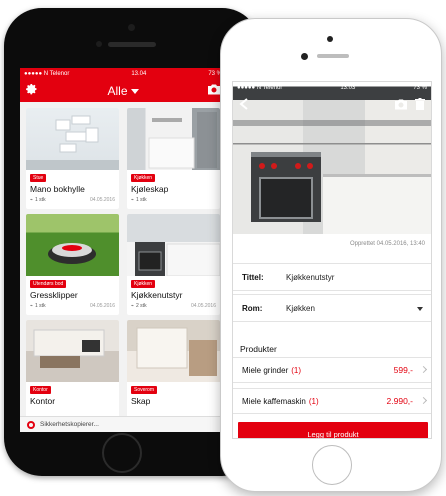 Image resolution: width=446 pixels, height=496 pixels. I want to click on item-card: Stue Mano bokhylle ⌁ 1 stk 04.05.2016, so click(72, 158).